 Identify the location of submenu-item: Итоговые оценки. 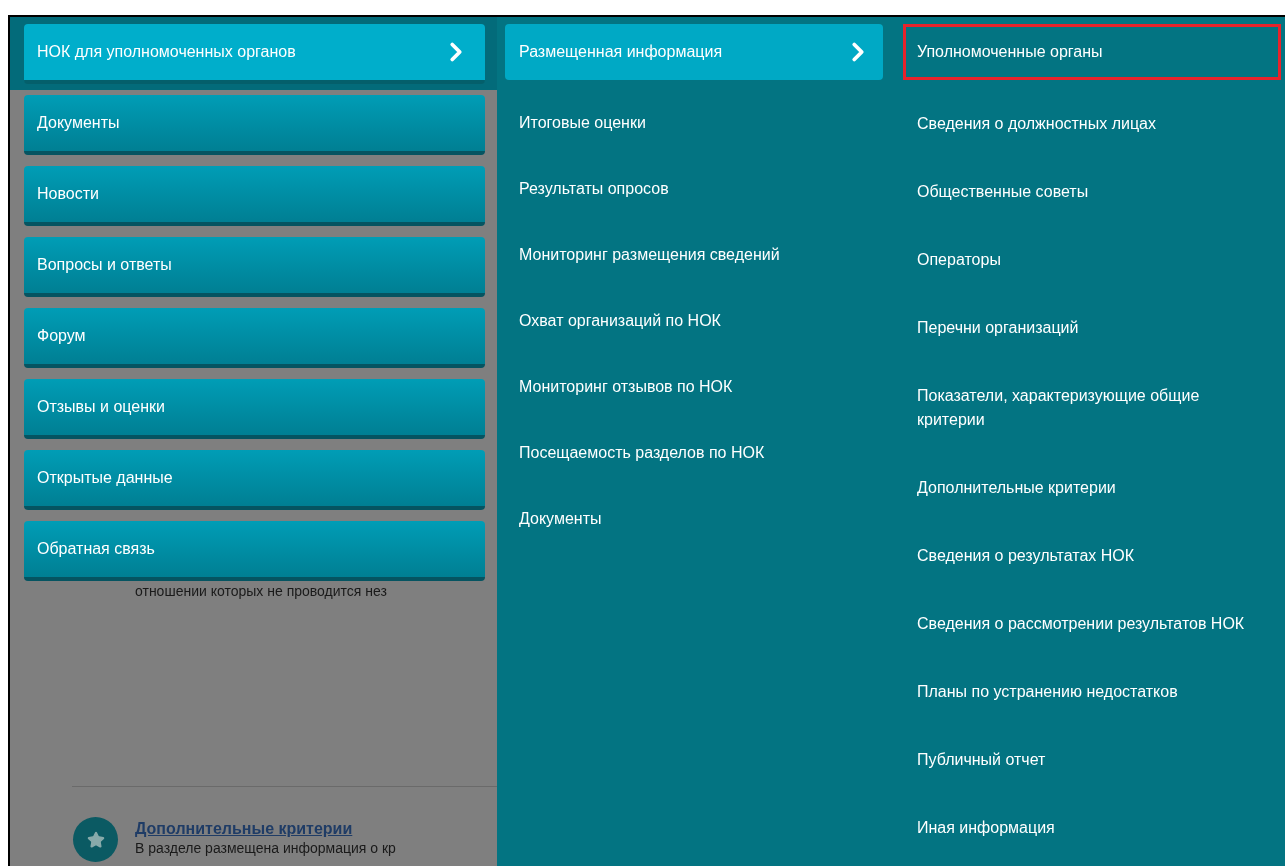
(694, 123).